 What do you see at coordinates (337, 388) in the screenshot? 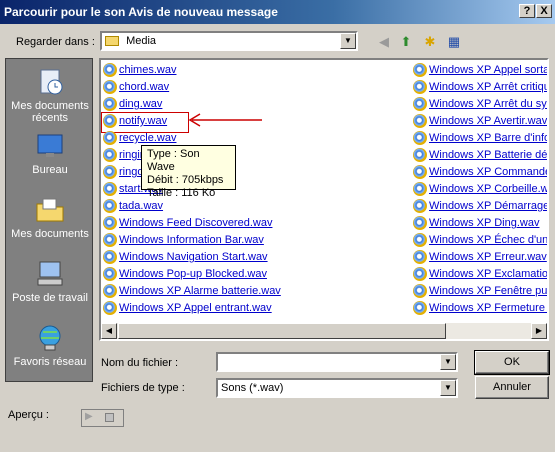
I see `filetype-select: Sons (*.wav) ▼` at bounding box center [337, 388].